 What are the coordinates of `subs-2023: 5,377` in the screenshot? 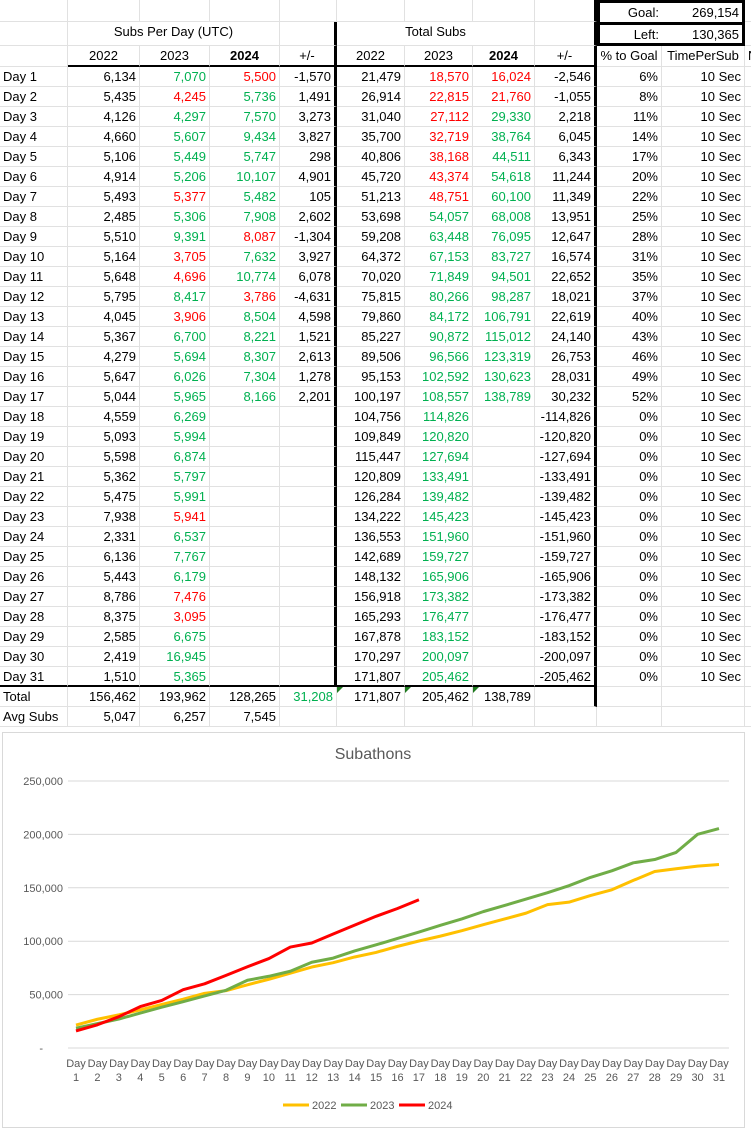 It's located at (175, 197).